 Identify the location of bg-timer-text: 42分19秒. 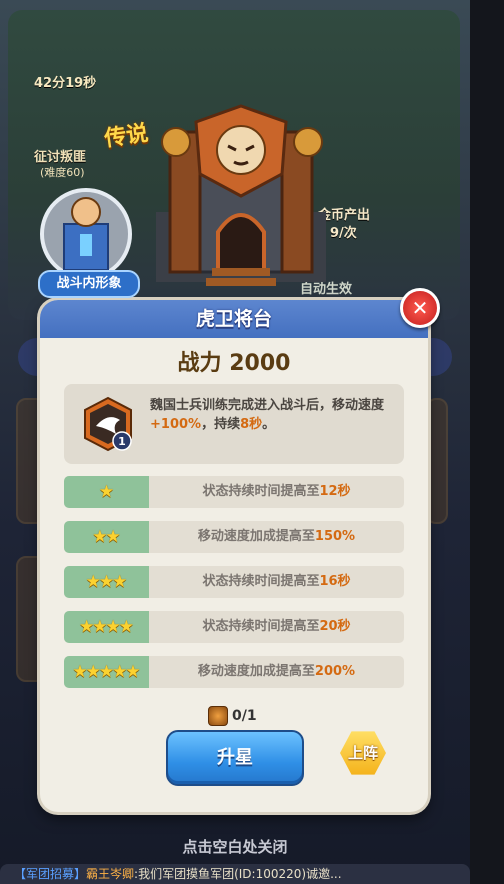
(65, 83).